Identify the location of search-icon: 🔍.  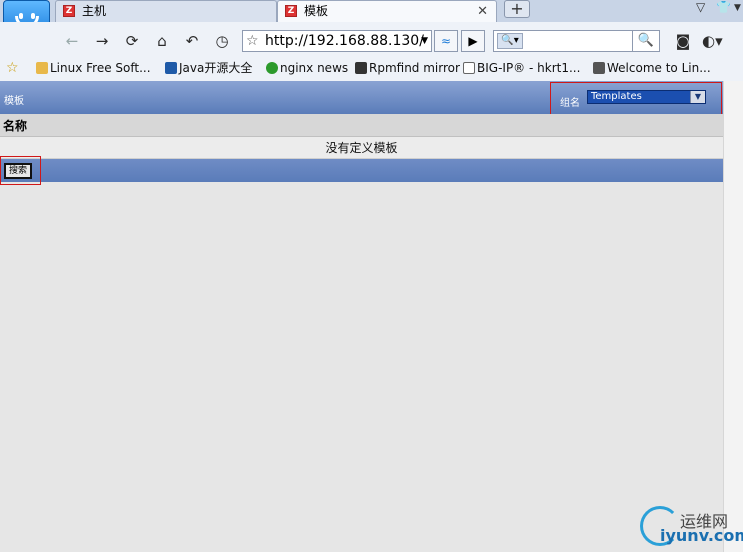
(645, 41).